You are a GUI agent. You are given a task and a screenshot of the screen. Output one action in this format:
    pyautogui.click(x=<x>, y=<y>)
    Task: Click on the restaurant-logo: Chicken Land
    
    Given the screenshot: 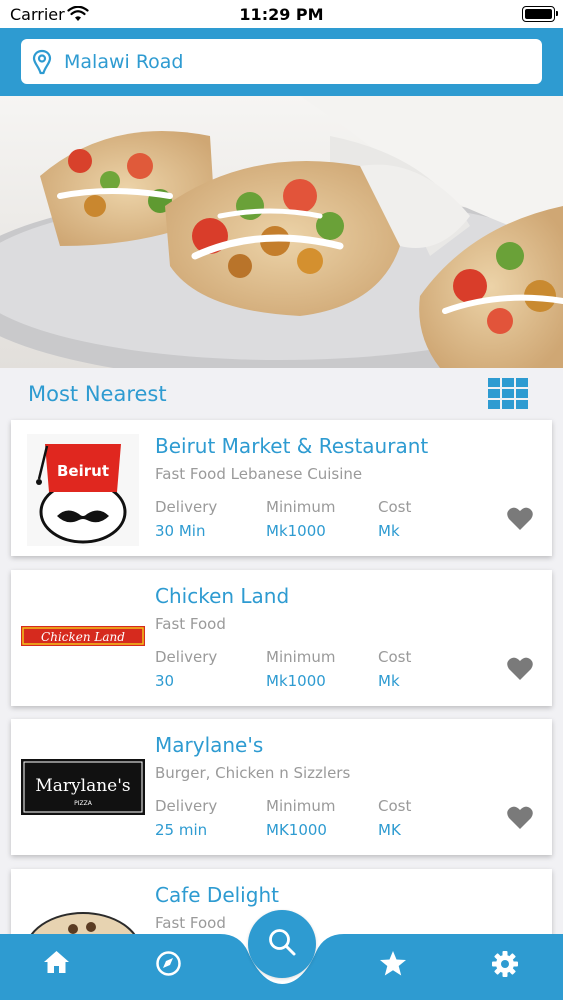 What is the action you would take?
    pyautogui.click(x=83, y=636)
    